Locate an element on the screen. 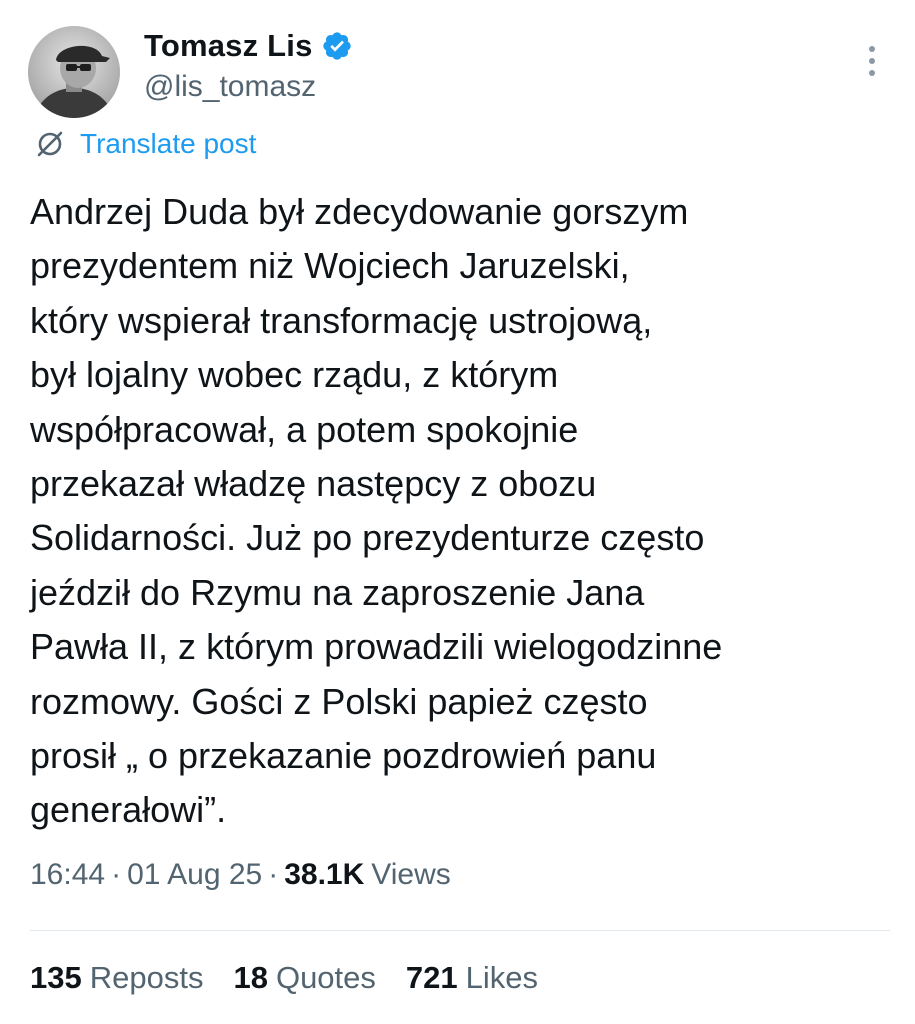 Image resolution: width=915 pixels, height=1024 pixels. author-handle: @lis_tomasz is located at coordinates (230, 87).